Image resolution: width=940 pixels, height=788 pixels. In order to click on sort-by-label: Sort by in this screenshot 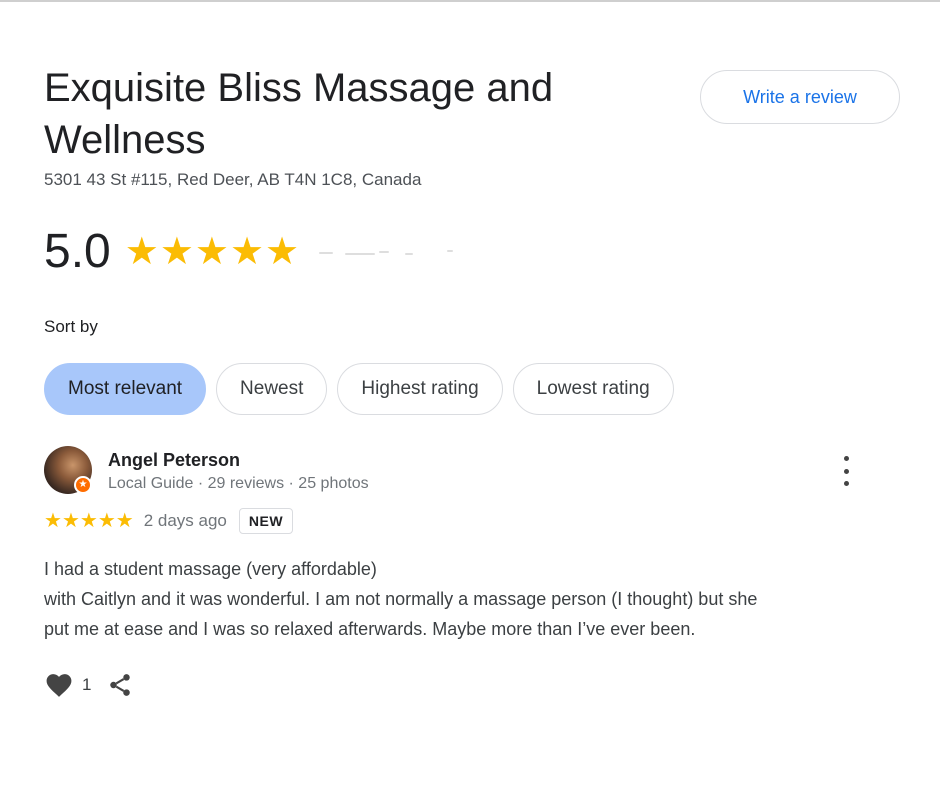, I will do `click(71, 326)`.